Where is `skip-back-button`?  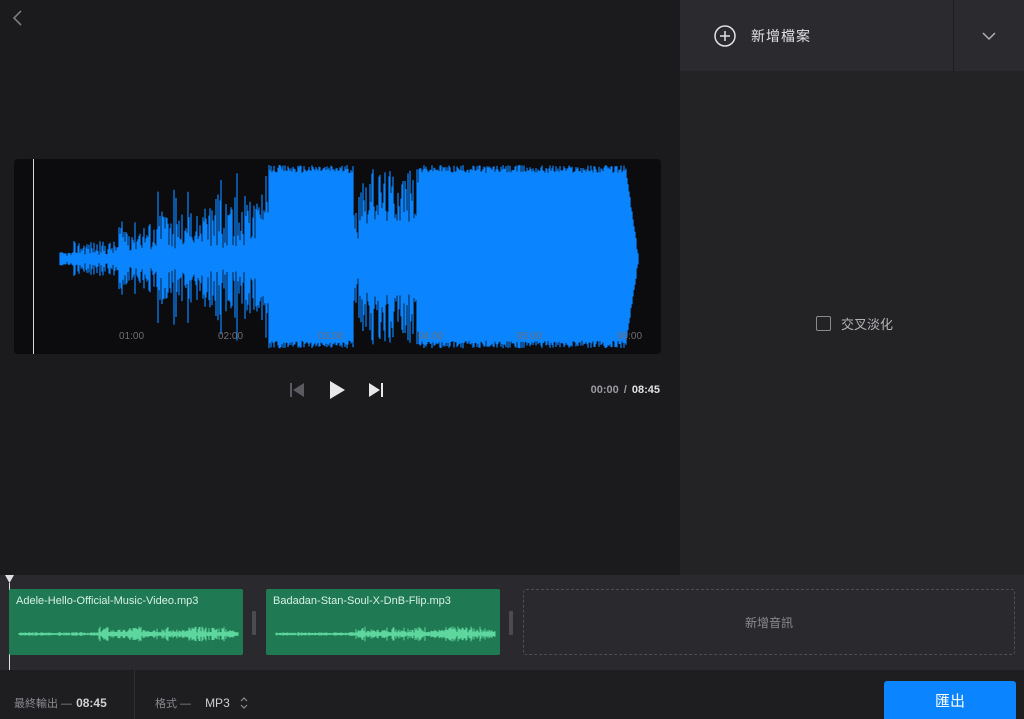
skip-back-button is located at coordinates (297, 392).